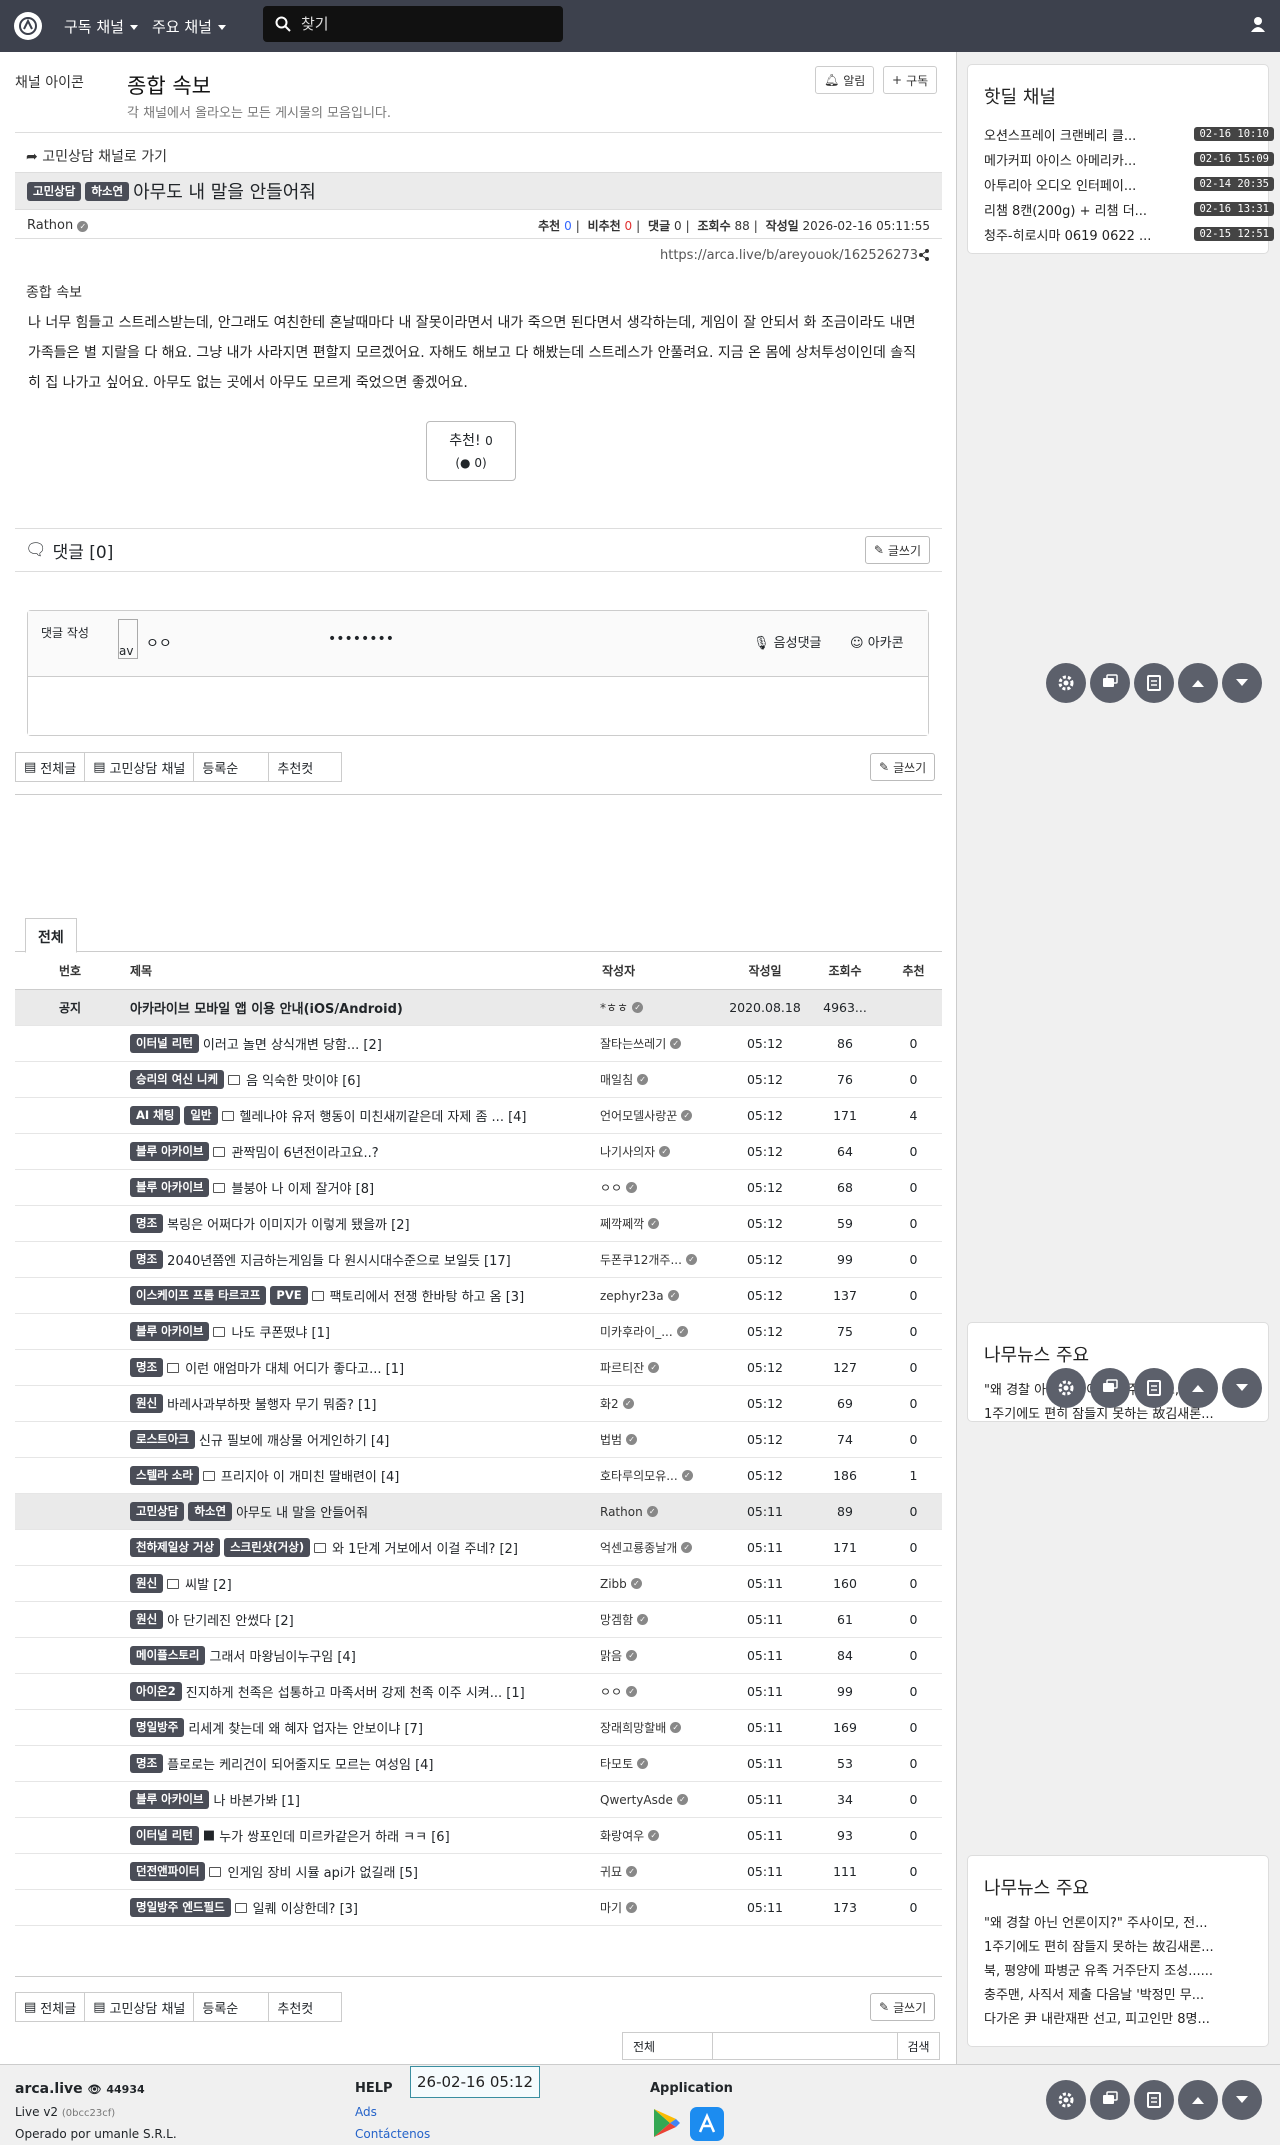  Describe the element at coordinates (54, 191) in the screenshot. I see `category-badge: 고민상담` at that location.